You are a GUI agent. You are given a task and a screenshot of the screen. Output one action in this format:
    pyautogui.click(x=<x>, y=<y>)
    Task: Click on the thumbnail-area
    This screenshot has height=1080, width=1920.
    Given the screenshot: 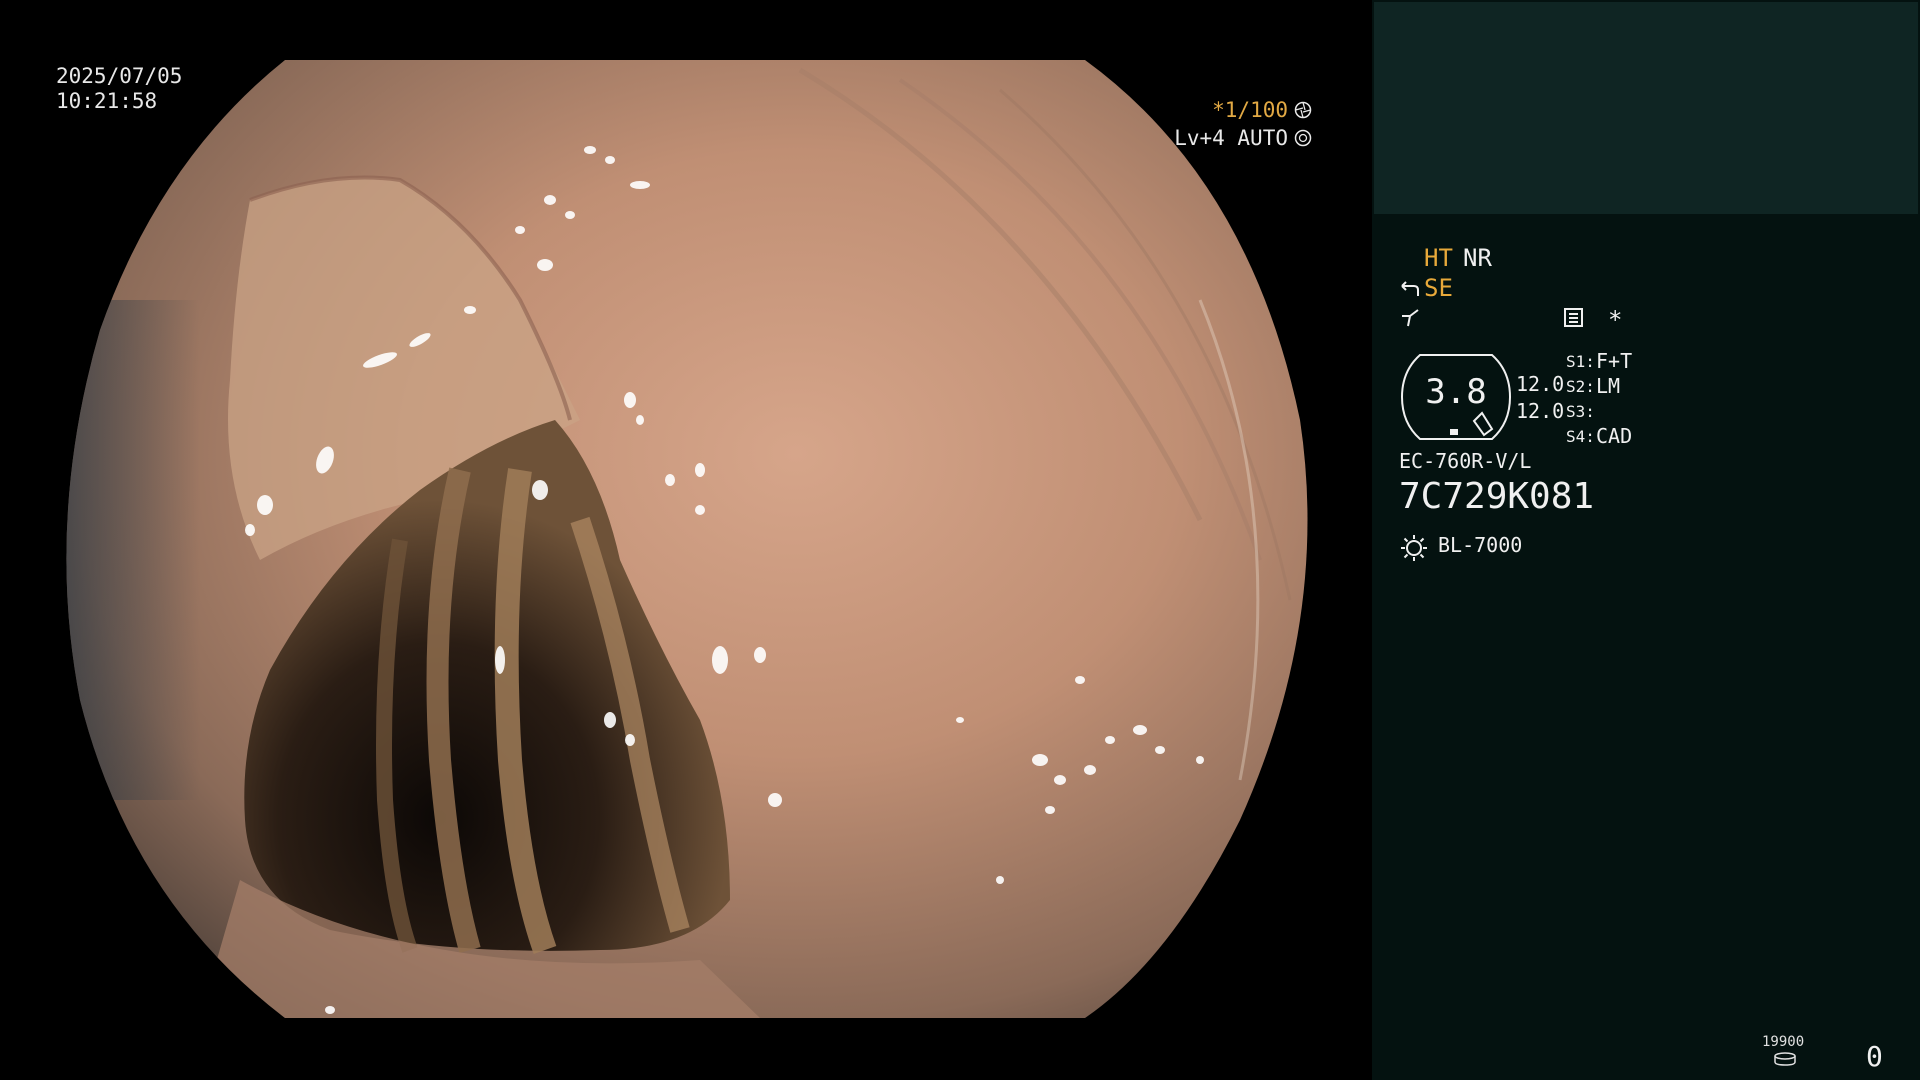 What is the action you would take?
    pyautogui.click(x=1646, y=108)
    